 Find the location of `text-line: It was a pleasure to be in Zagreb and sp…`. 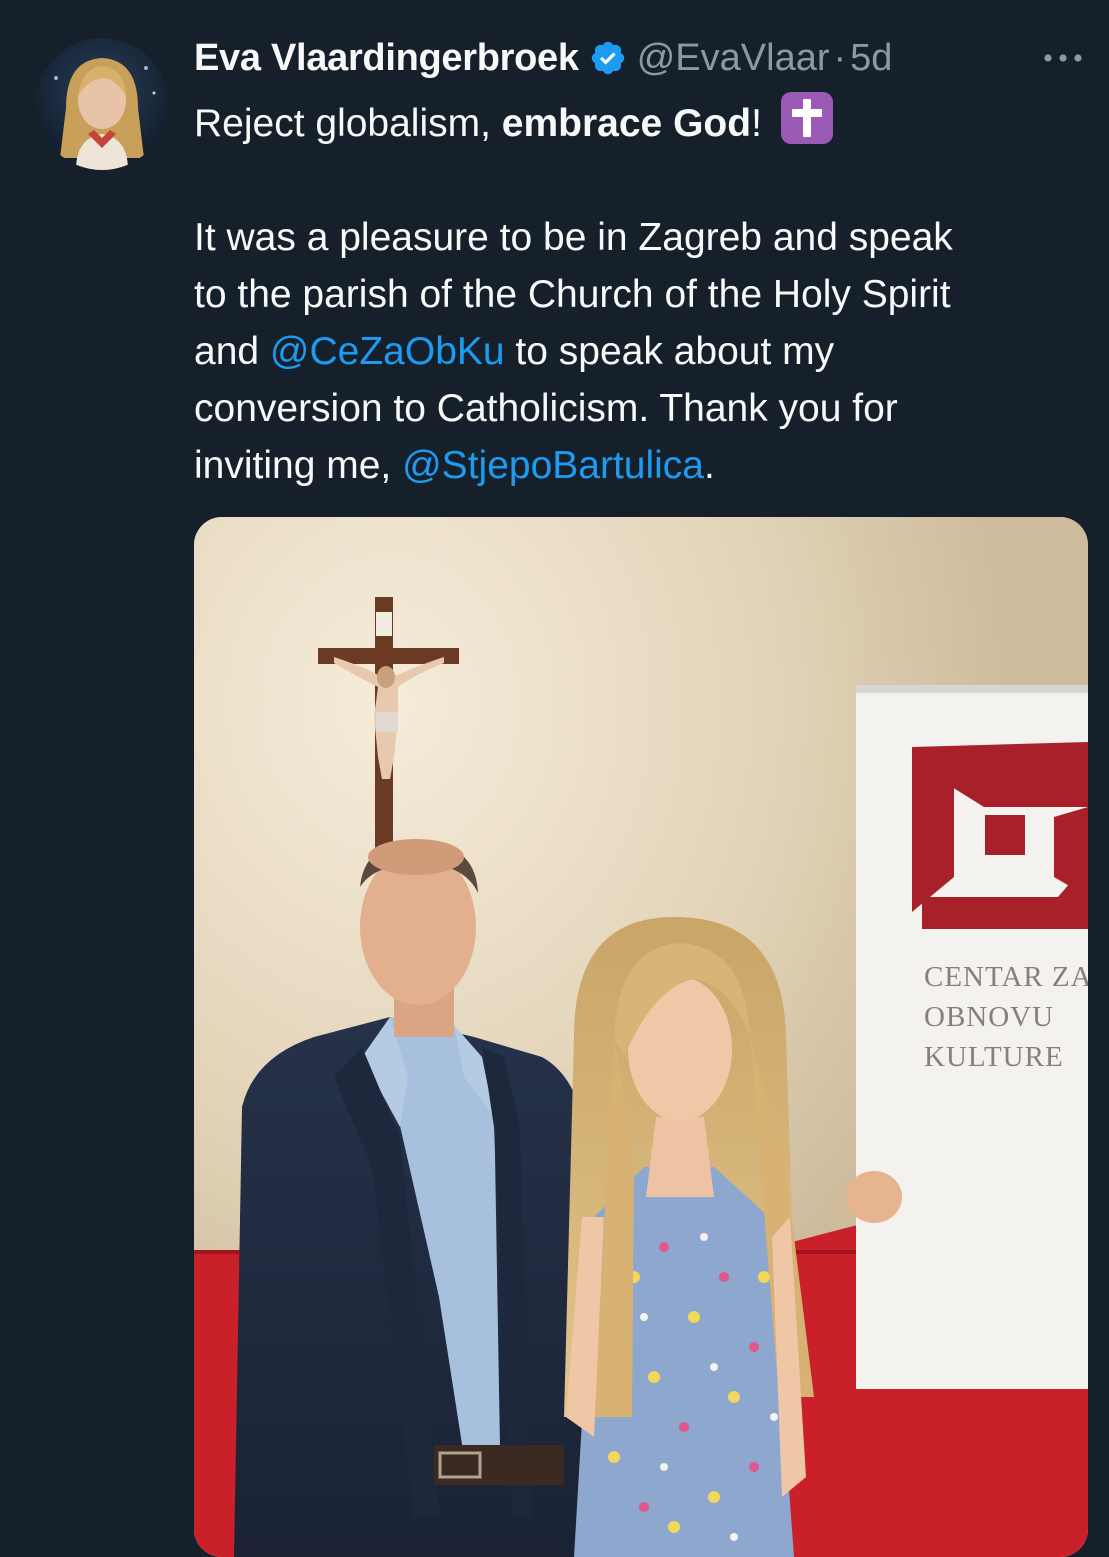

text-line: It was a pleasure to be in Zagreb and sp… is located at coordinates (573, 237).